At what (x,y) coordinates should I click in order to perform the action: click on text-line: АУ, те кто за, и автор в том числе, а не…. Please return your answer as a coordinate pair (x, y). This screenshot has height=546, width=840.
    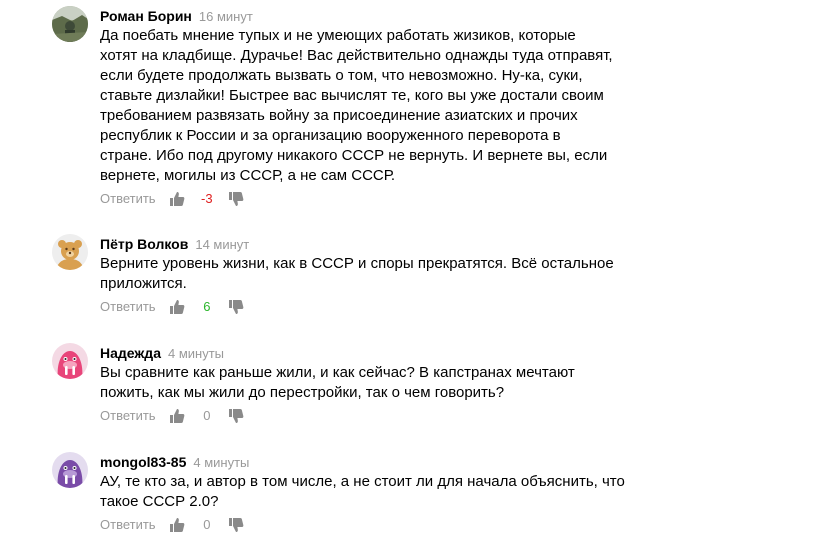
    Looking at the image, I should click on (362, 481).